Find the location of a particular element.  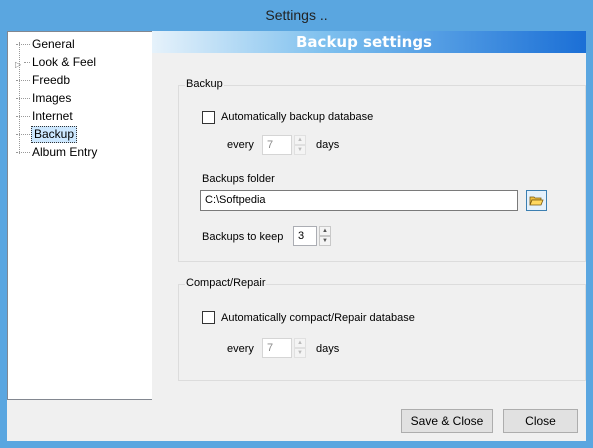

backup-interval-spinner: ▲ ▼ is located at coordinates (300, 145).